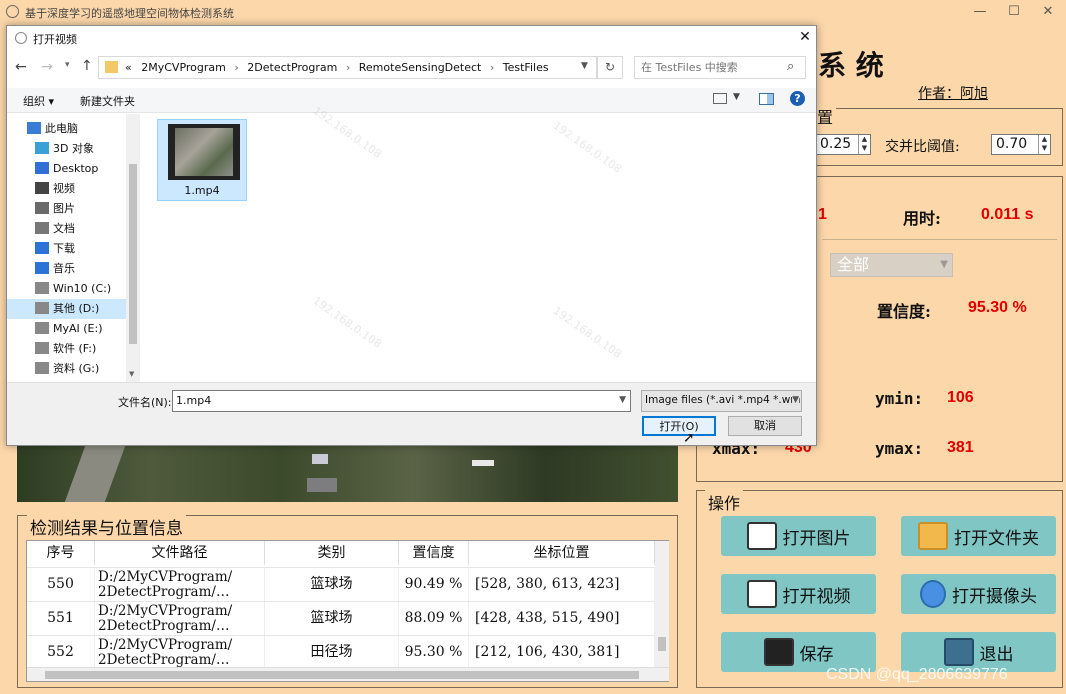 This screenshot has height=694, width=1066. I want to click on iou-threshold-spinbox: 0.70 ▲ ▼, so click(1021, 144).